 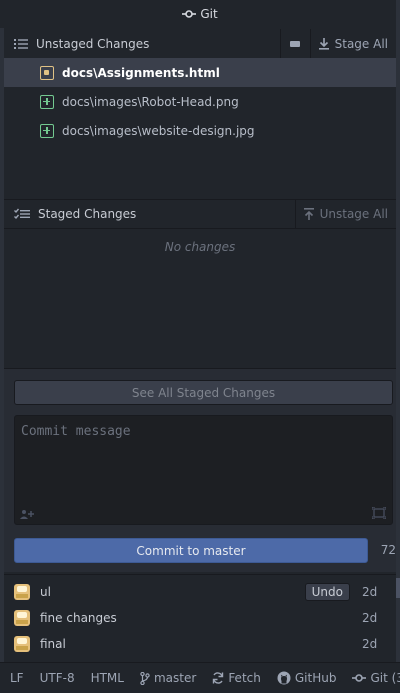 I want to click on file-row-assignments: docs\Assignments.html, so click(x=200, y=72).